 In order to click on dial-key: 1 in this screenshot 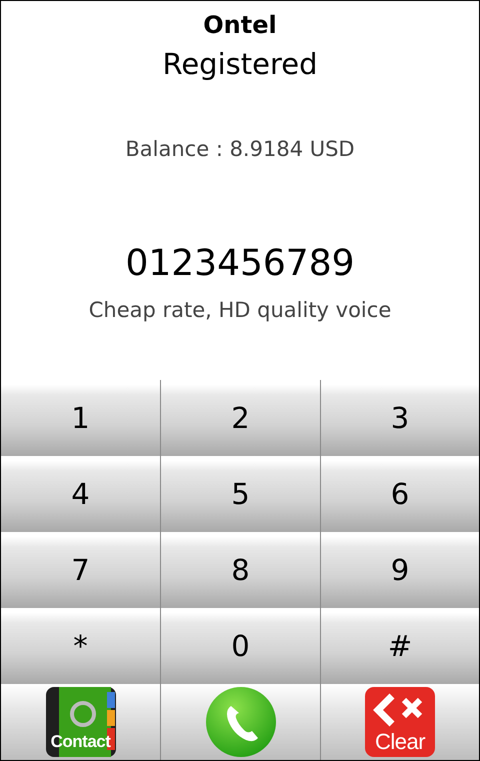, I will do `click(81, 418)`.